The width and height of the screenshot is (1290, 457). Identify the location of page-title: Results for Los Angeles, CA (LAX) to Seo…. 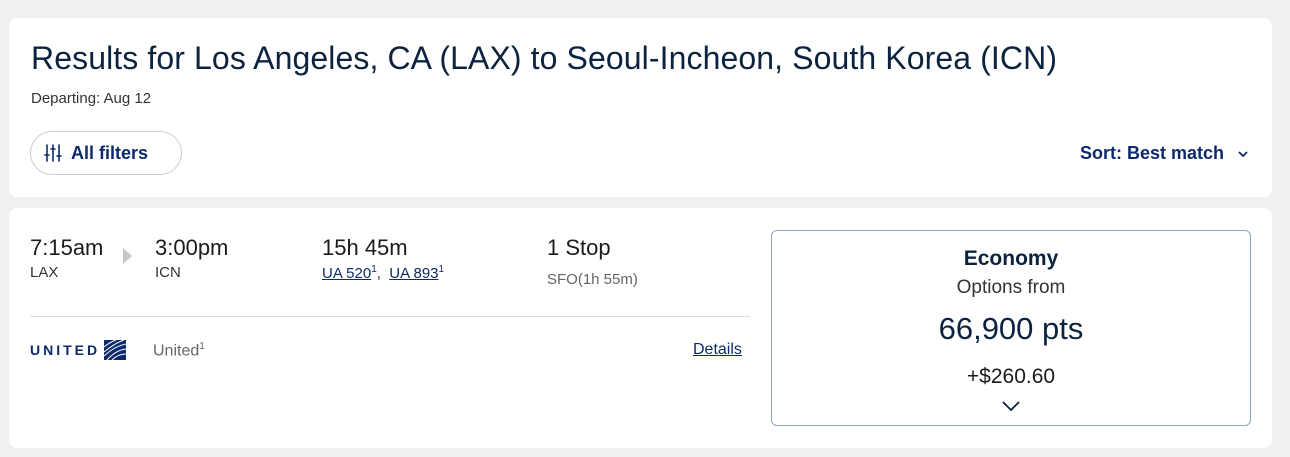
(544, 58).